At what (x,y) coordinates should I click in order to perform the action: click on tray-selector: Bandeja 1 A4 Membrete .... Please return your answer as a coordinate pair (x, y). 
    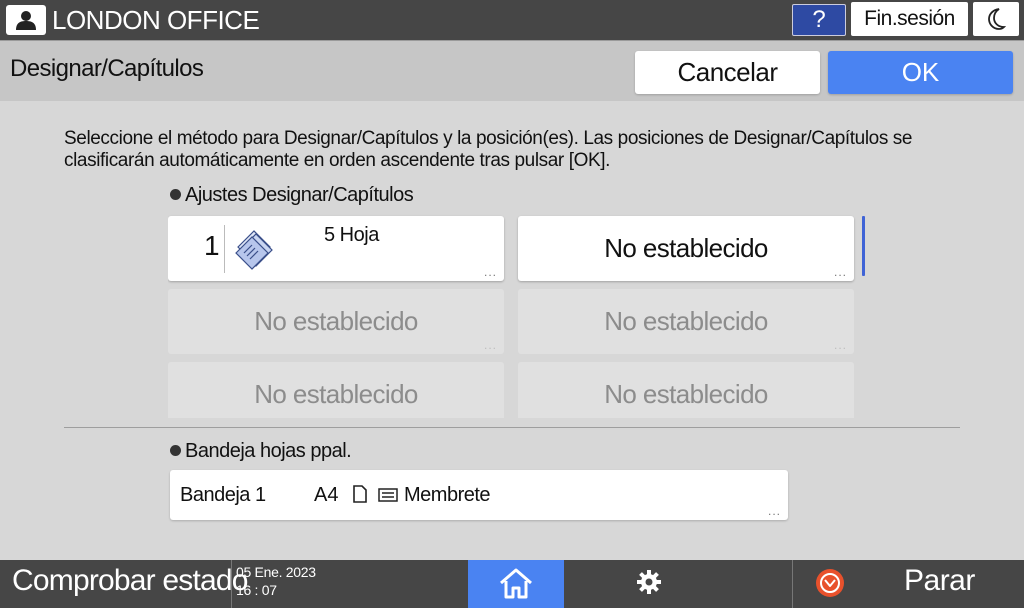
    Looking at the image, I should click on (479, 495).